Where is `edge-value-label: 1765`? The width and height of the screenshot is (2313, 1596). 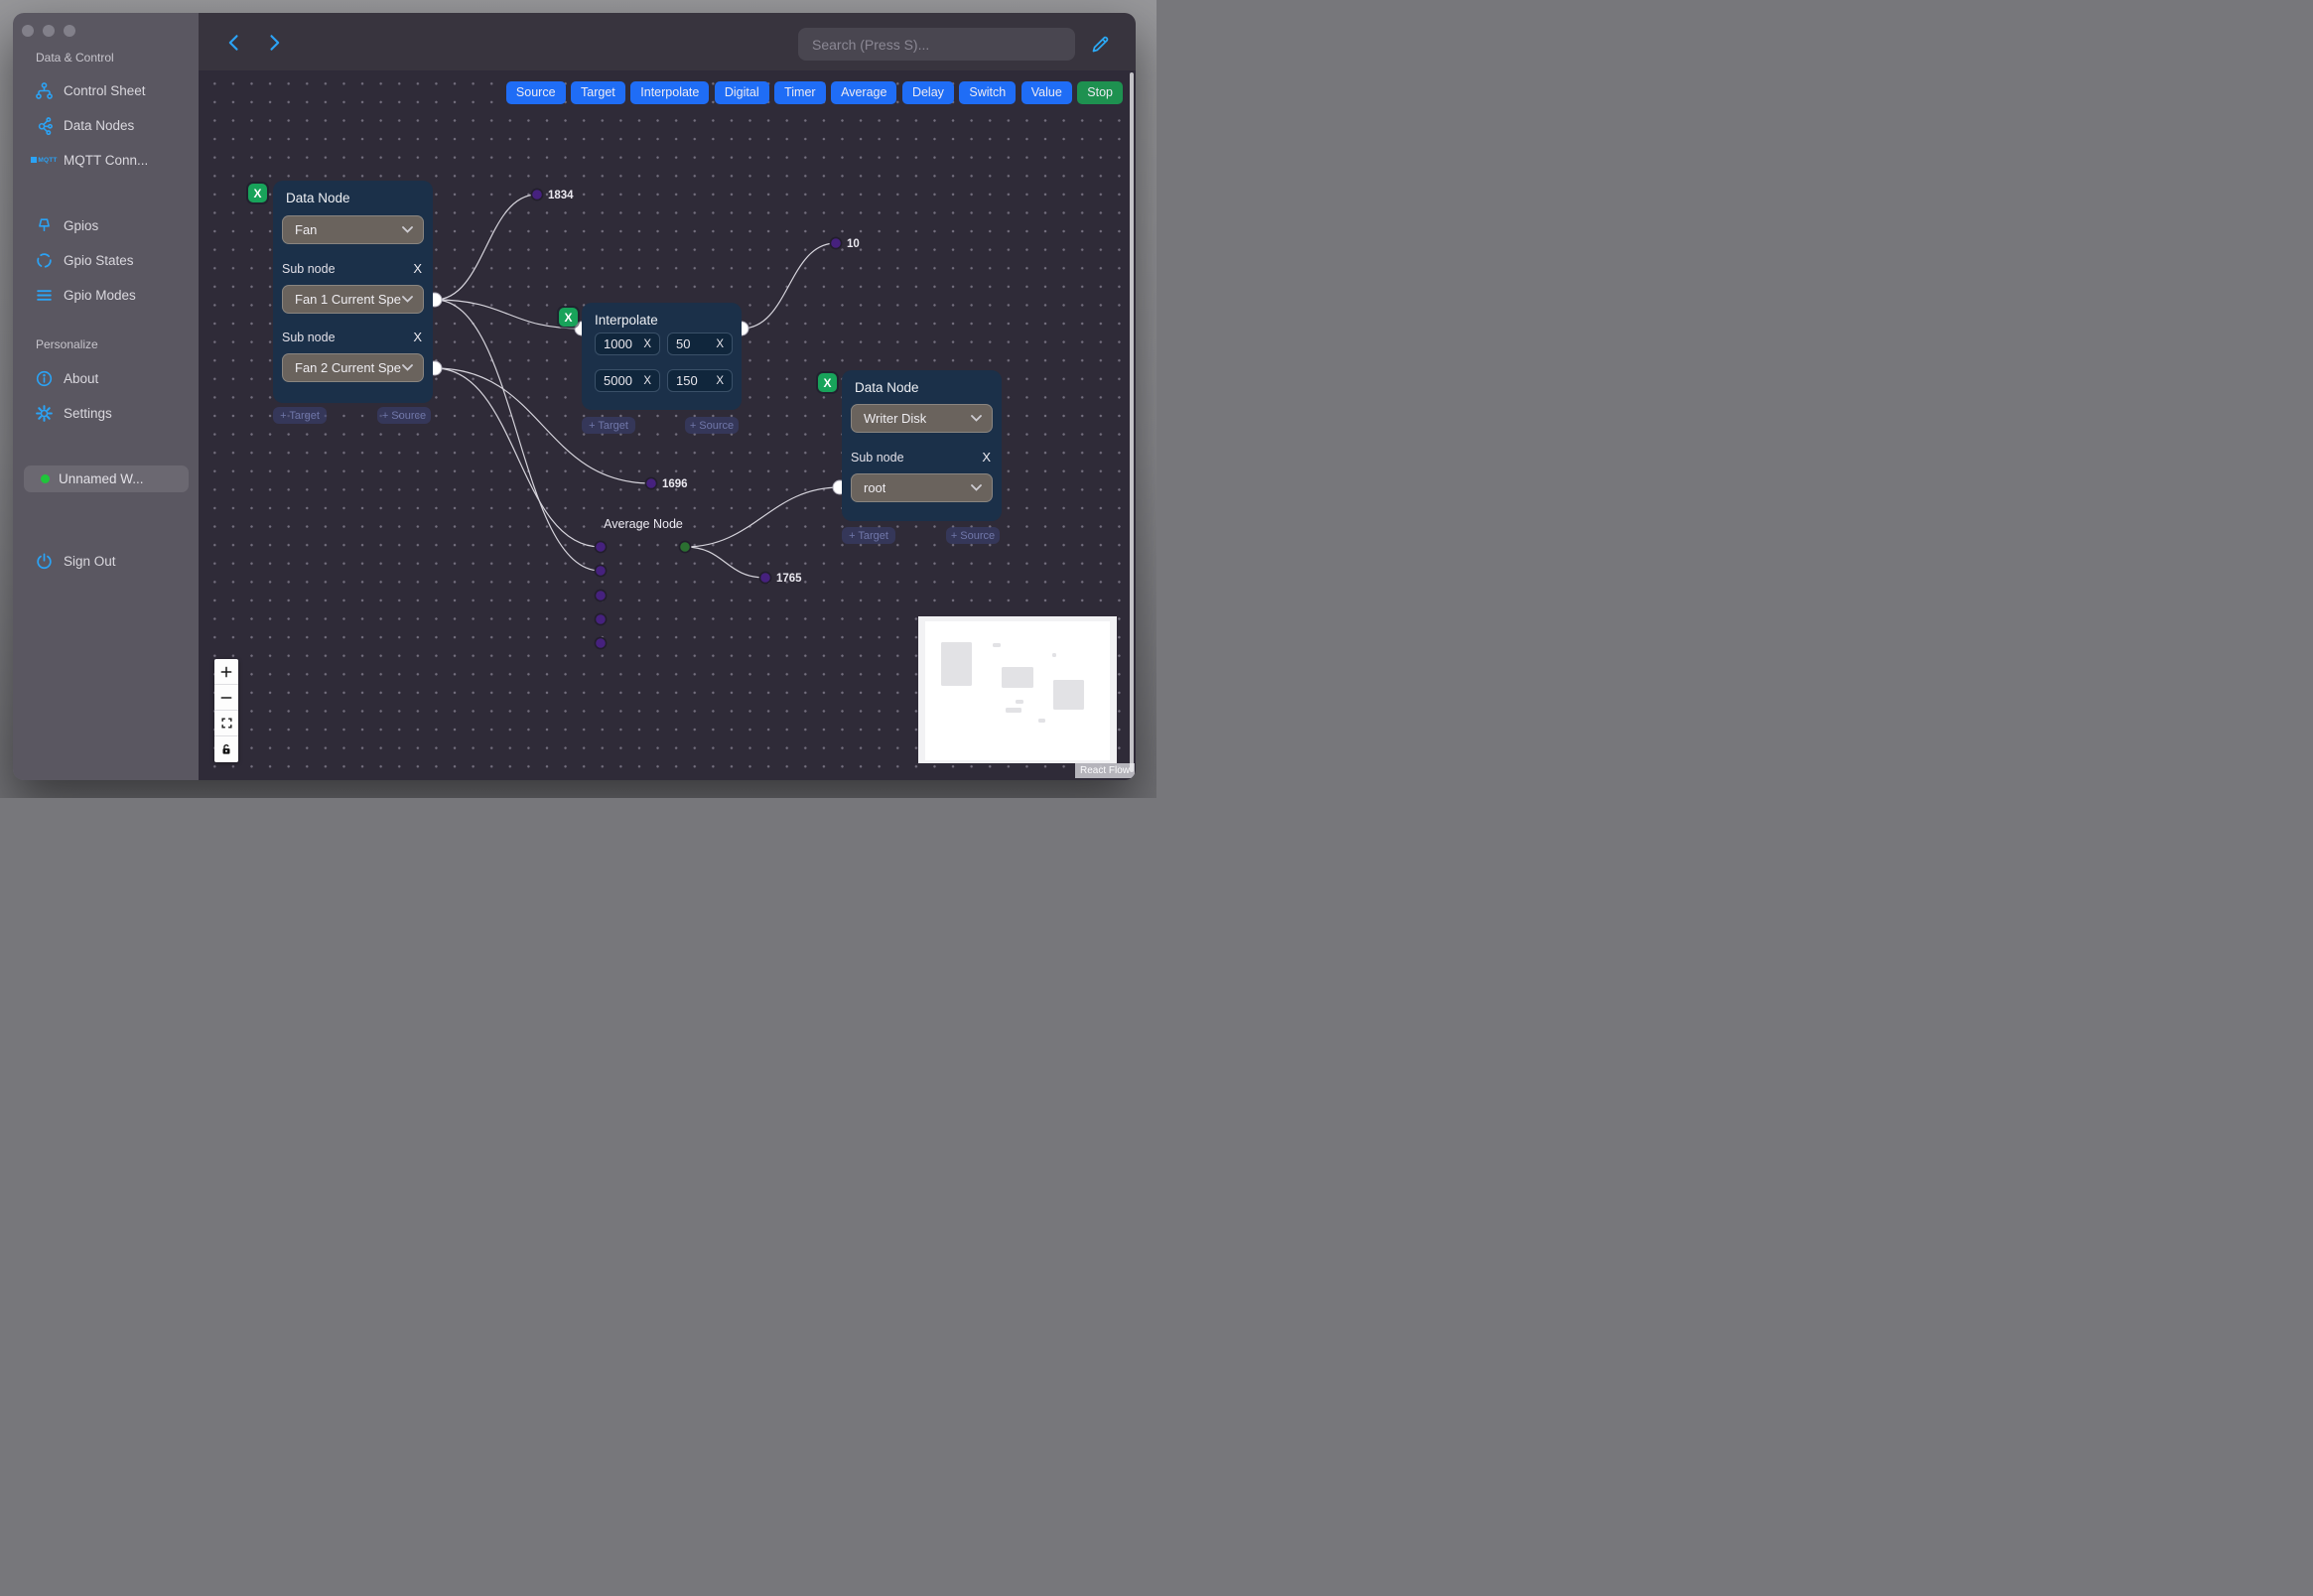 edge-value-label: 1765 is located at coordinates (789, 579).